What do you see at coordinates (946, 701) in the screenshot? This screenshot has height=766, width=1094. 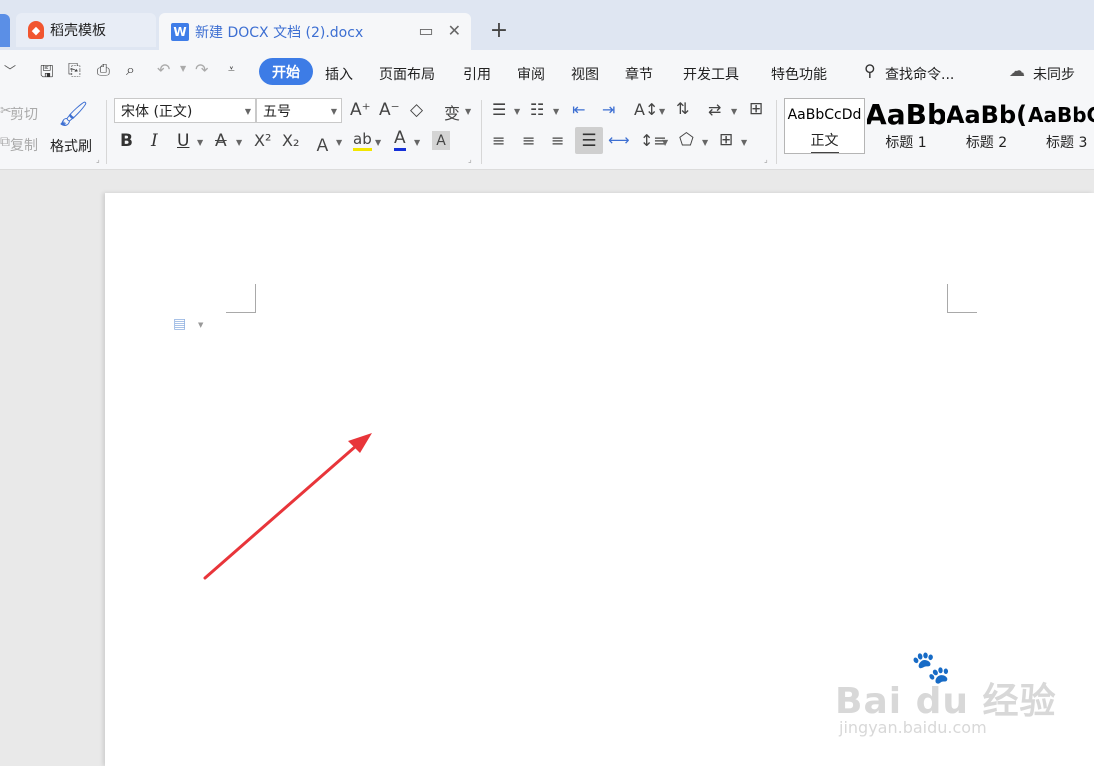 I see `watermark-brand: Bai du 经验` at bounding box center [946, 701].